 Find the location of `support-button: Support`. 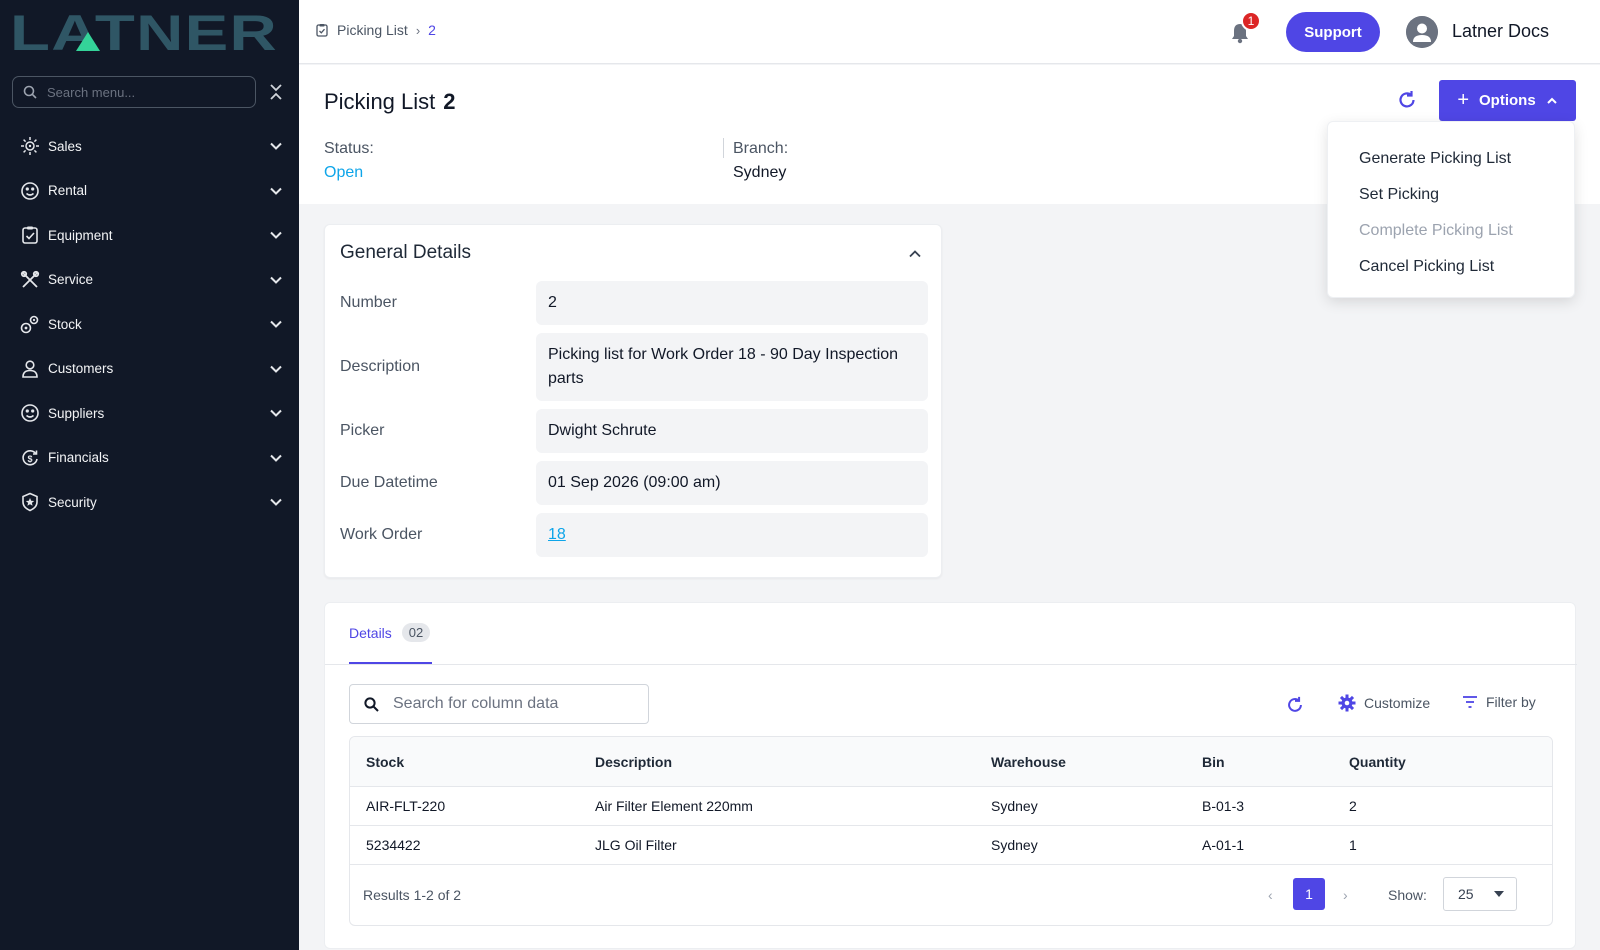

support-button: Support is located at coordinates (1333, 32).